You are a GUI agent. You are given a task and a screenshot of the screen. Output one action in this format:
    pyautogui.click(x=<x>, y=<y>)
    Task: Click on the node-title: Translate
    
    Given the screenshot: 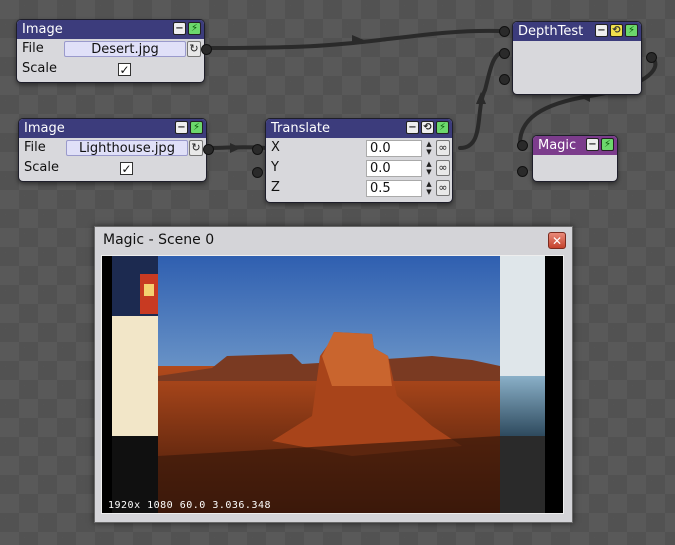 What is the action you would take?
    pyautogui.click(x=301, y=128)
    